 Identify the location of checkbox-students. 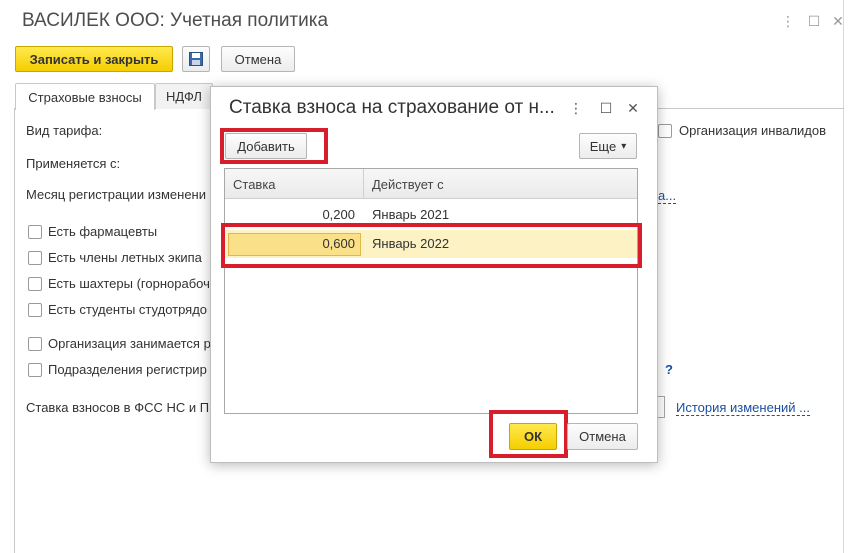
(35, 310).